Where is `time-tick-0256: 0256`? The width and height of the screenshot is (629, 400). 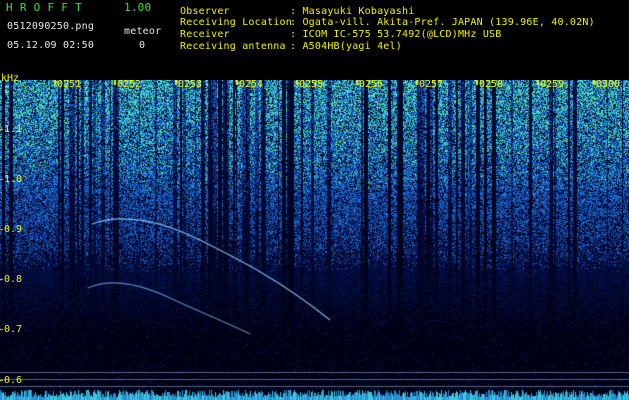 time-tick-0256: 0256 is located at coordinates (371, 84).